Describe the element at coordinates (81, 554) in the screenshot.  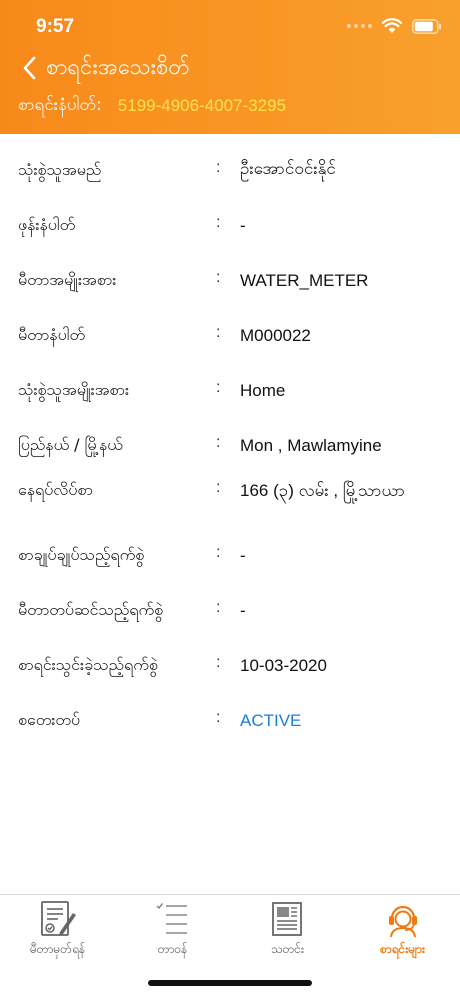
I see `detail-label: စာချုပ်ချုပ်သည့်ရက်စွဲ` at that location.